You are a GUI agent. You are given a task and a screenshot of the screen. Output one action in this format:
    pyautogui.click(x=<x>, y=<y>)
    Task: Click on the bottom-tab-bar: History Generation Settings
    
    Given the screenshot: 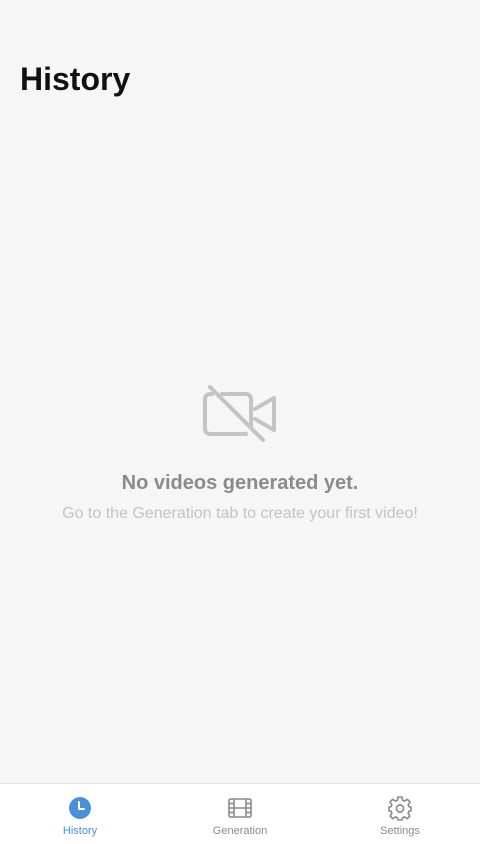 What is the action you would take?
    pyautogui.click(x=240, y=813)
    